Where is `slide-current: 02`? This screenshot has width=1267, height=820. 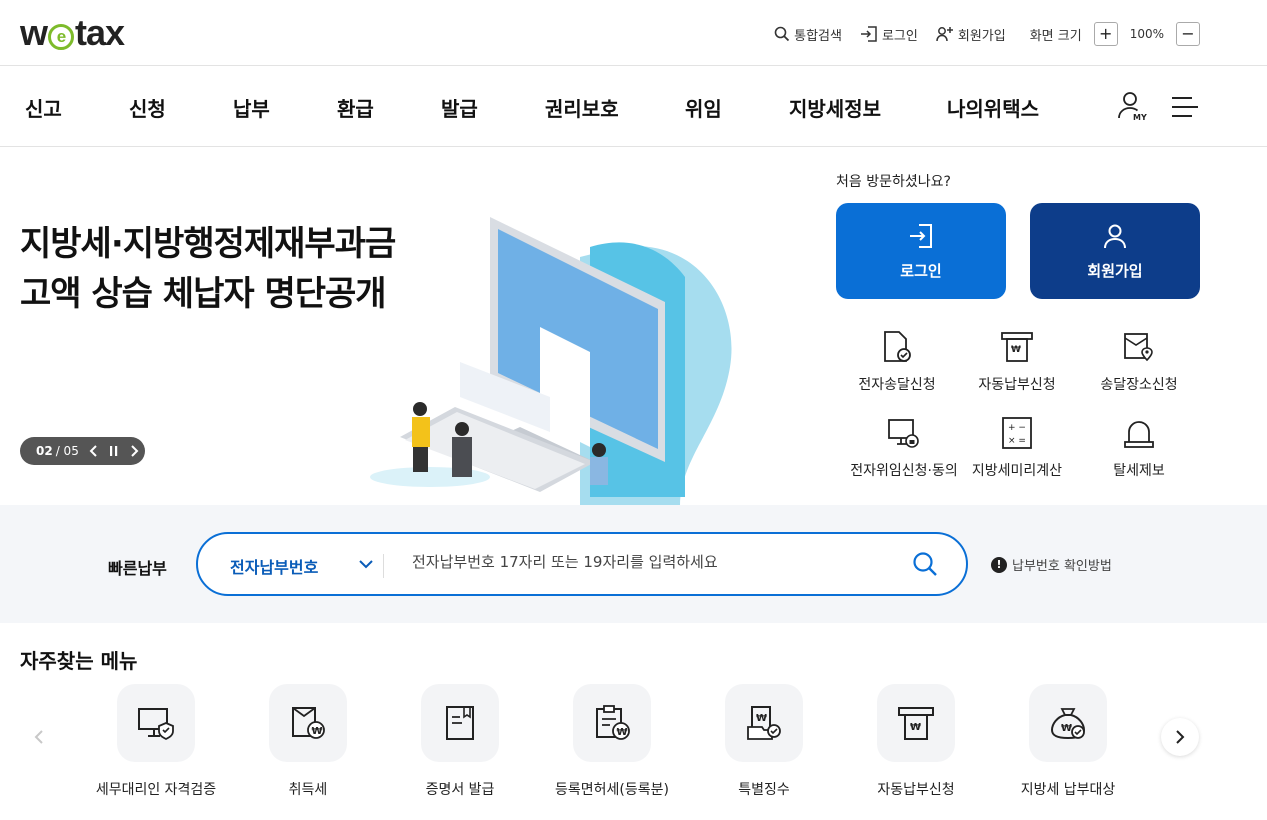 slide-current: 02 is located at coordinates (44, 451).